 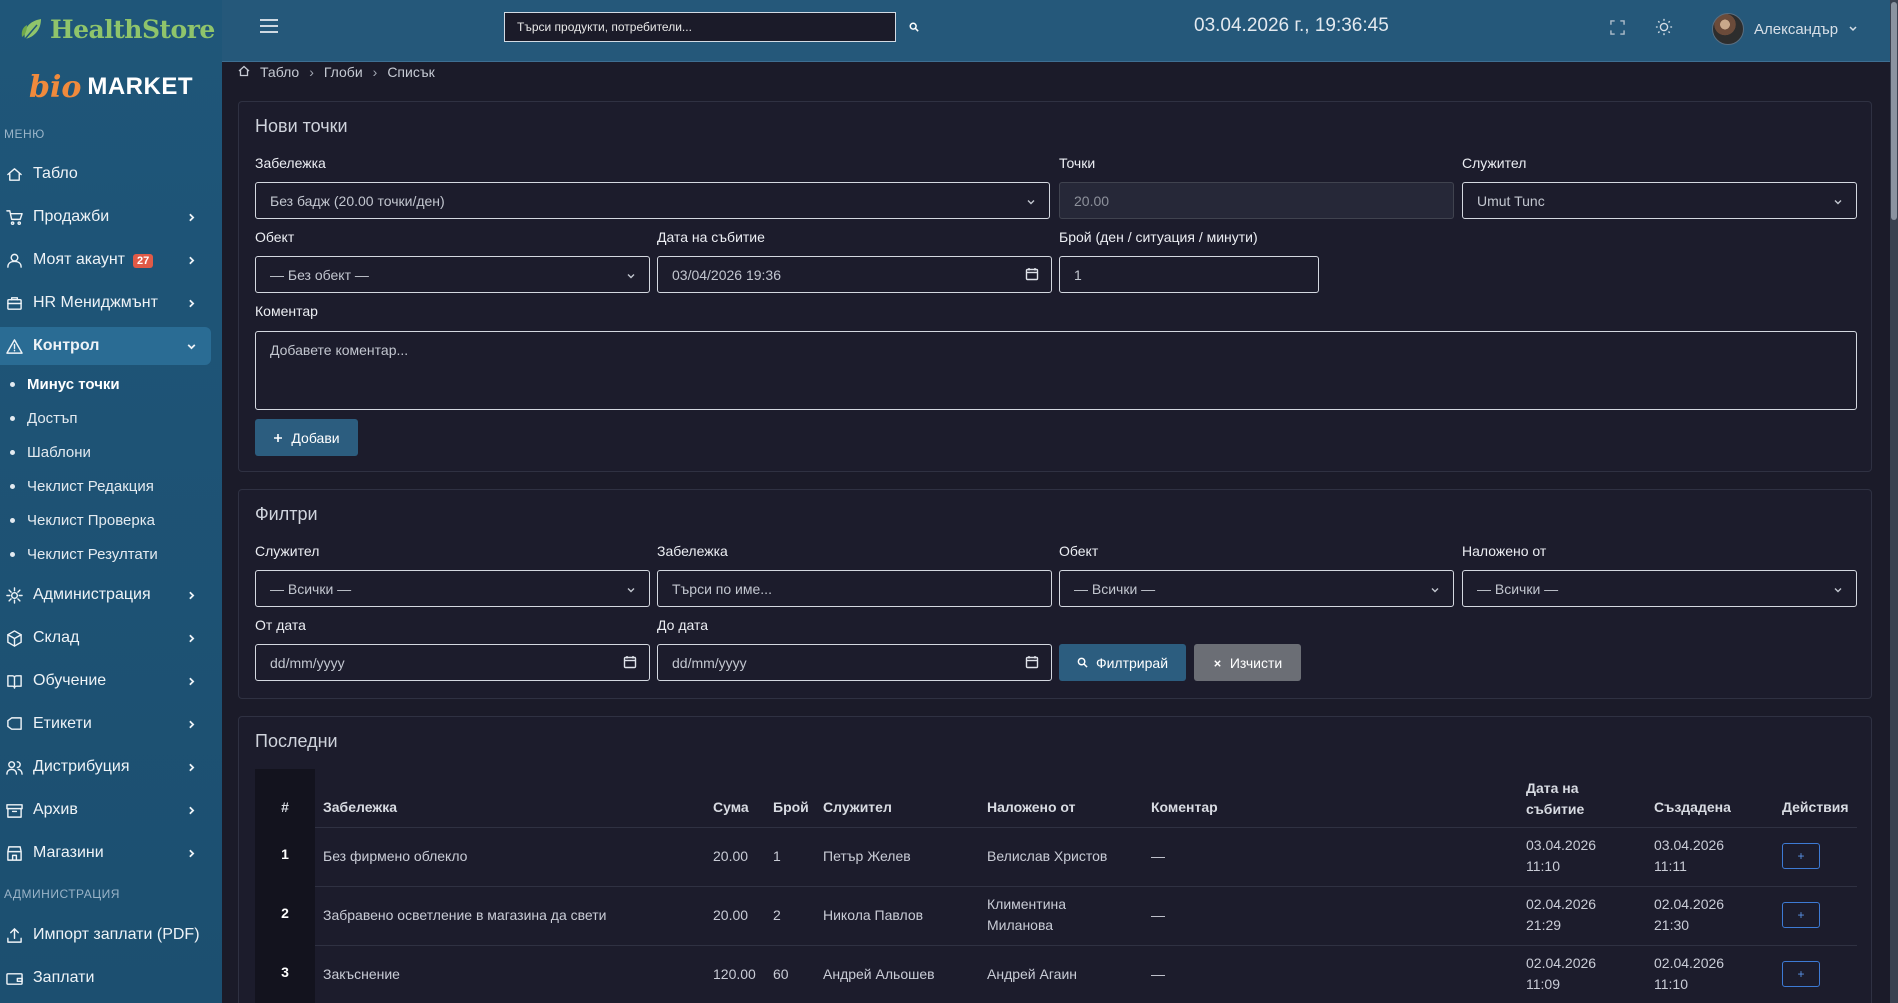 I want to click on clear-button-label: Изчисти, so click(x=1256, y=662).